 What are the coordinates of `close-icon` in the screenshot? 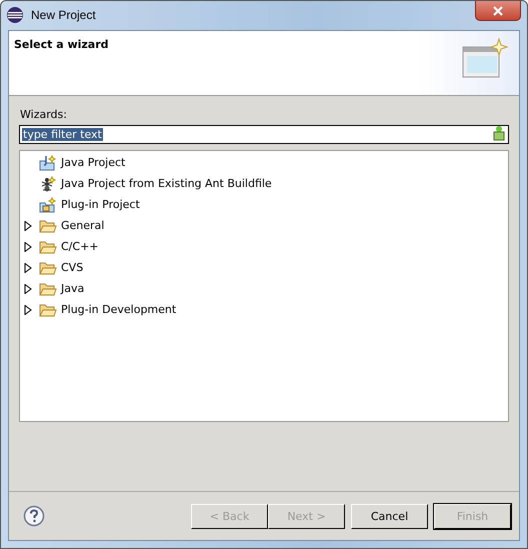 It's located at (498, 11).